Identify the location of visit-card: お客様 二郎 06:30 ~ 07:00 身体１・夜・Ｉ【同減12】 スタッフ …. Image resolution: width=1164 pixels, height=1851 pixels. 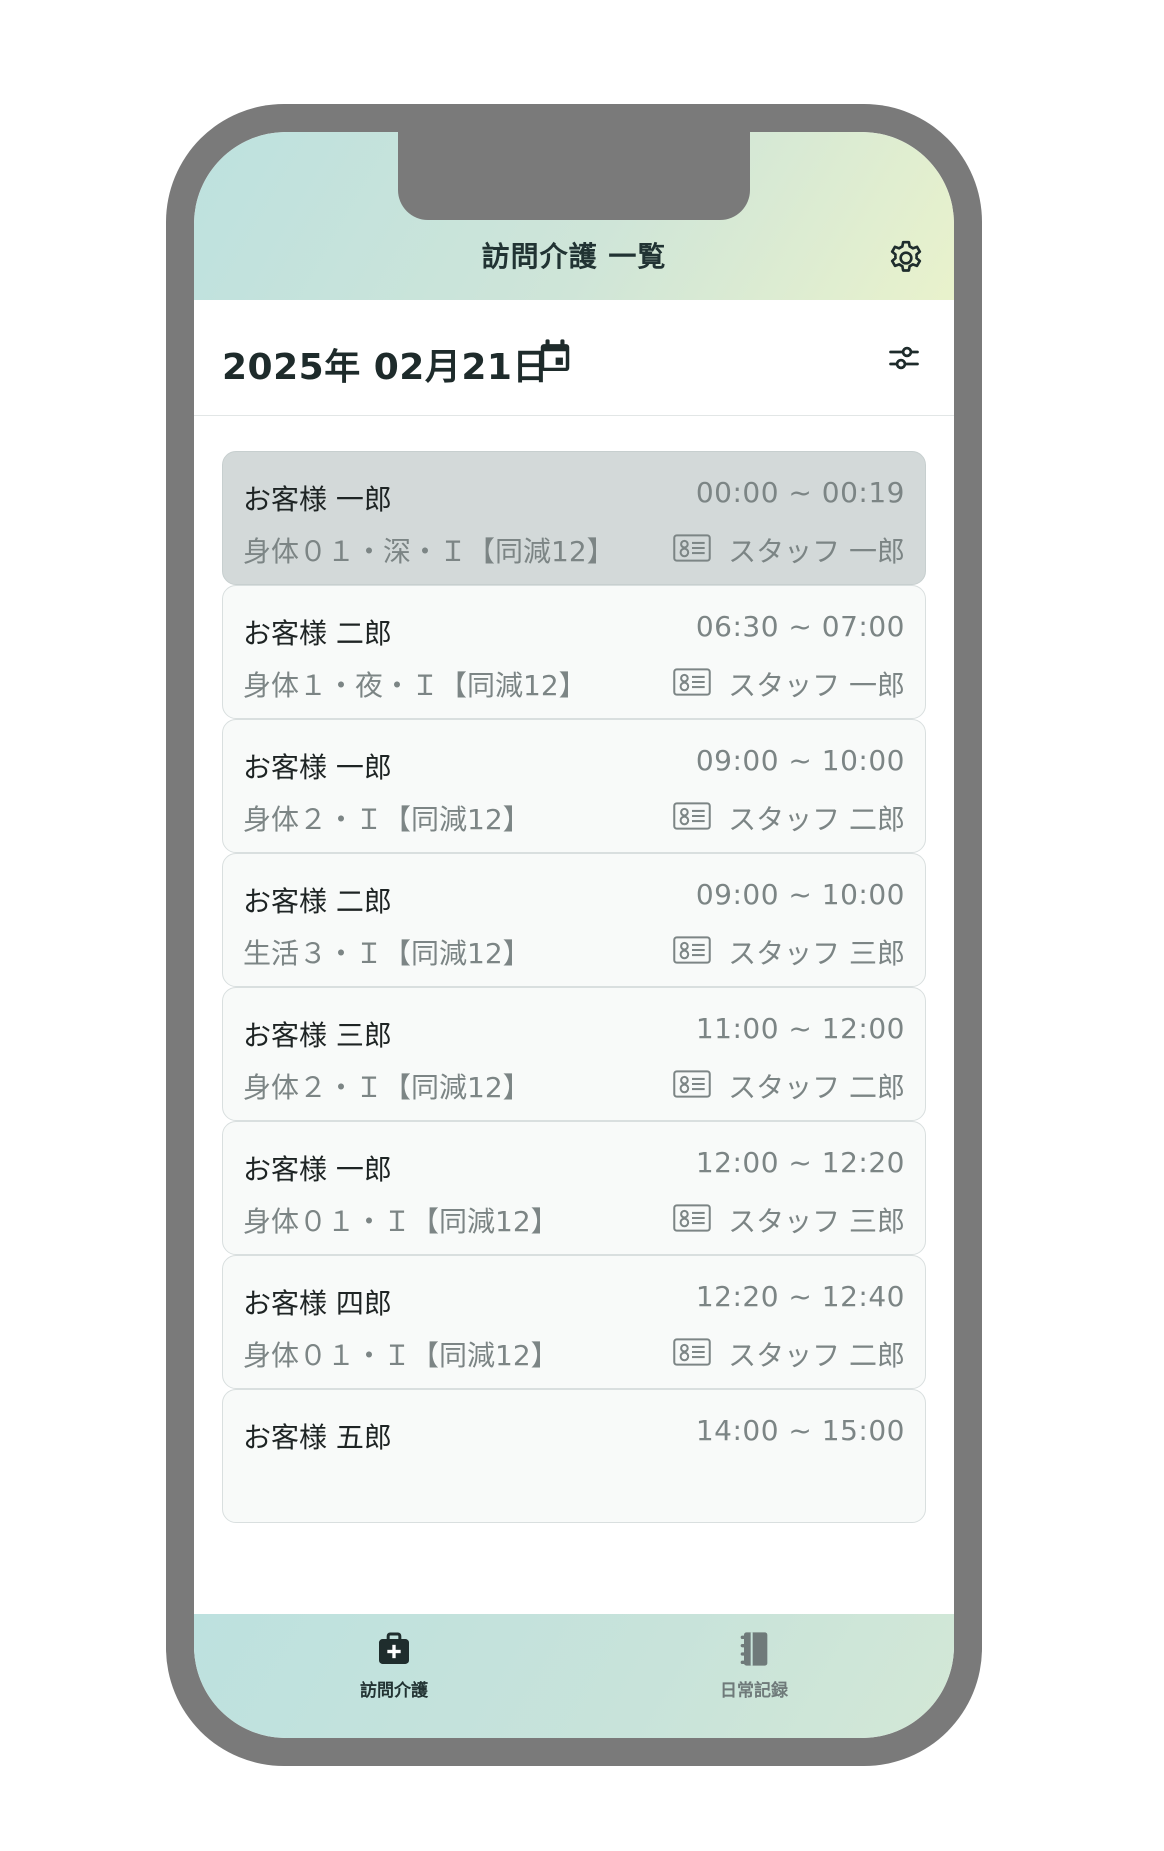
(574, 652).